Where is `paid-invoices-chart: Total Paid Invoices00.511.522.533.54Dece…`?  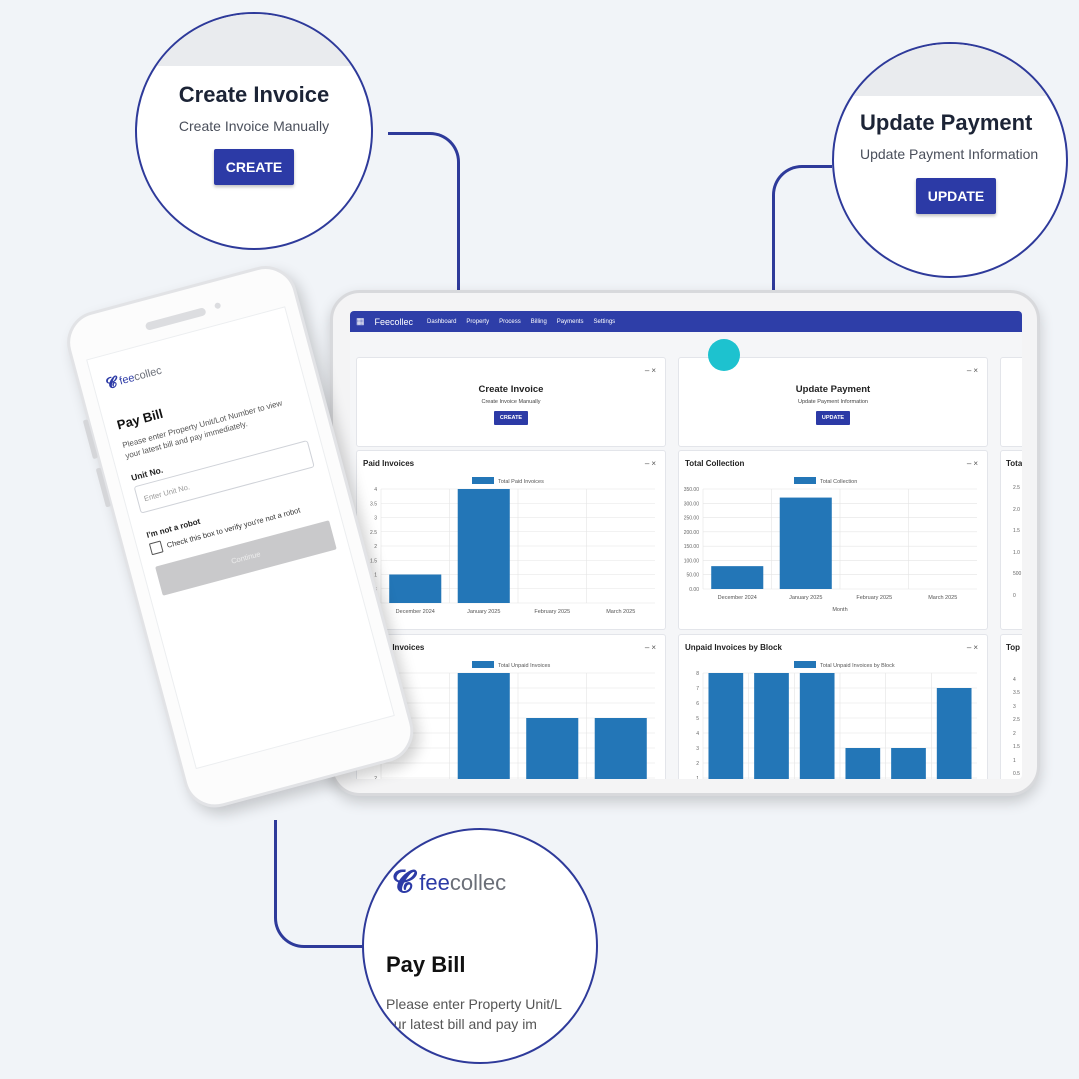
paid-invoices-chart: Total Paid Invoices00.511.522.533.54Dece… is located at coordinates (512, 546).